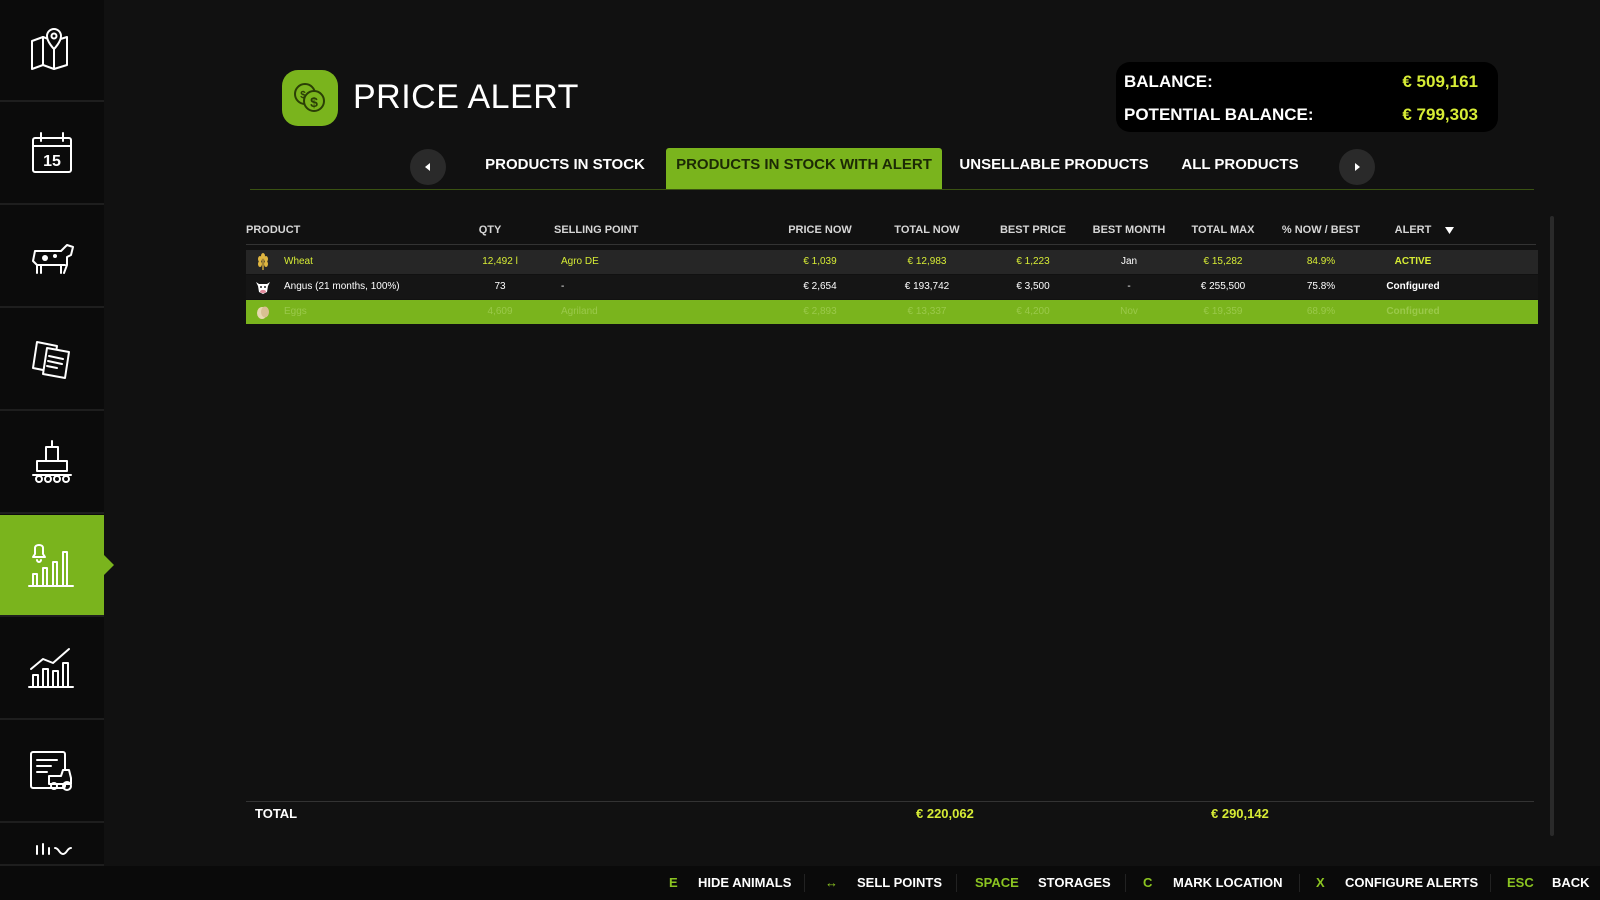 This screenshot has height=900, width=1600. I want to click on tab-next-button, so click(1357, 167).